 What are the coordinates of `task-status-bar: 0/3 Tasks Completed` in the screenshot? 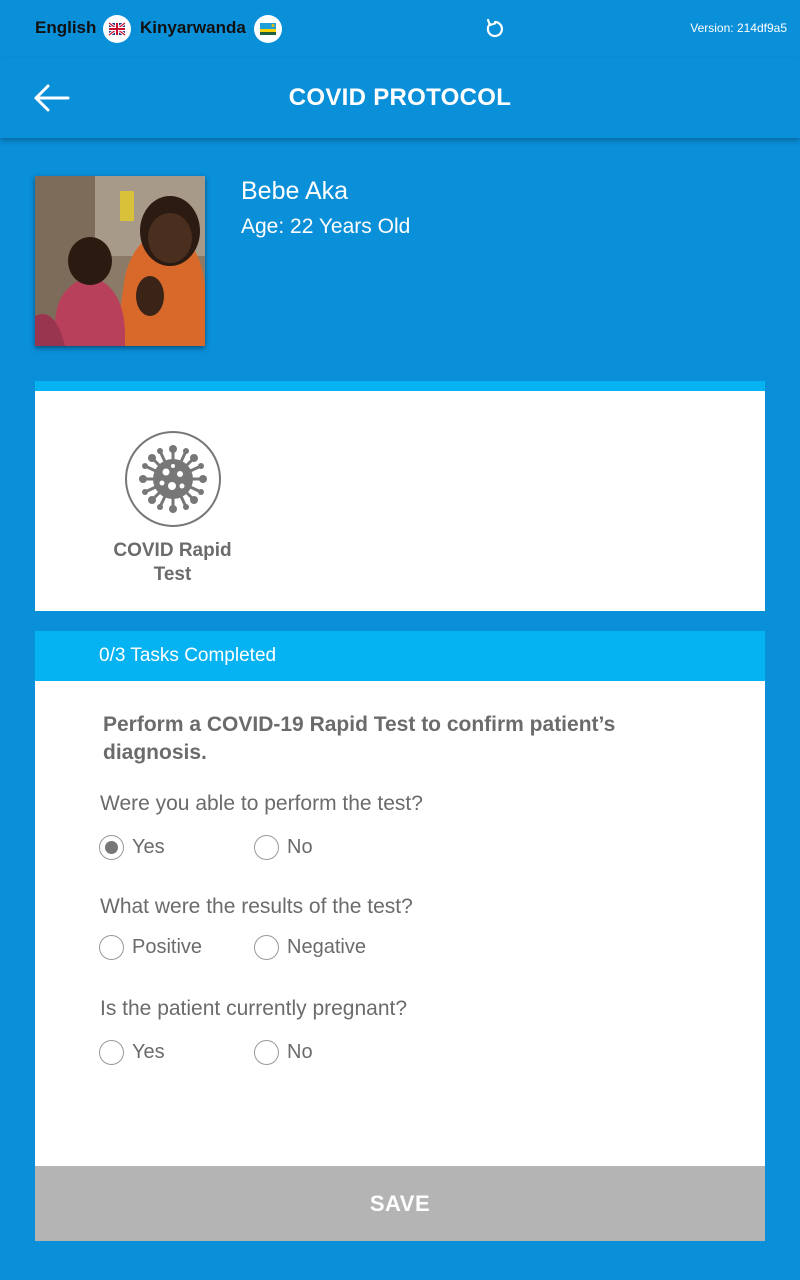 It's located at (400, 656).